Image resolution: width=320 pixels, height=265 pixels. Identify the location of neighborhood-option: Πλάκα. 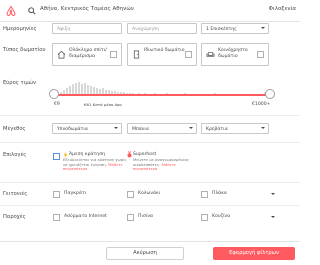
(219, 193).